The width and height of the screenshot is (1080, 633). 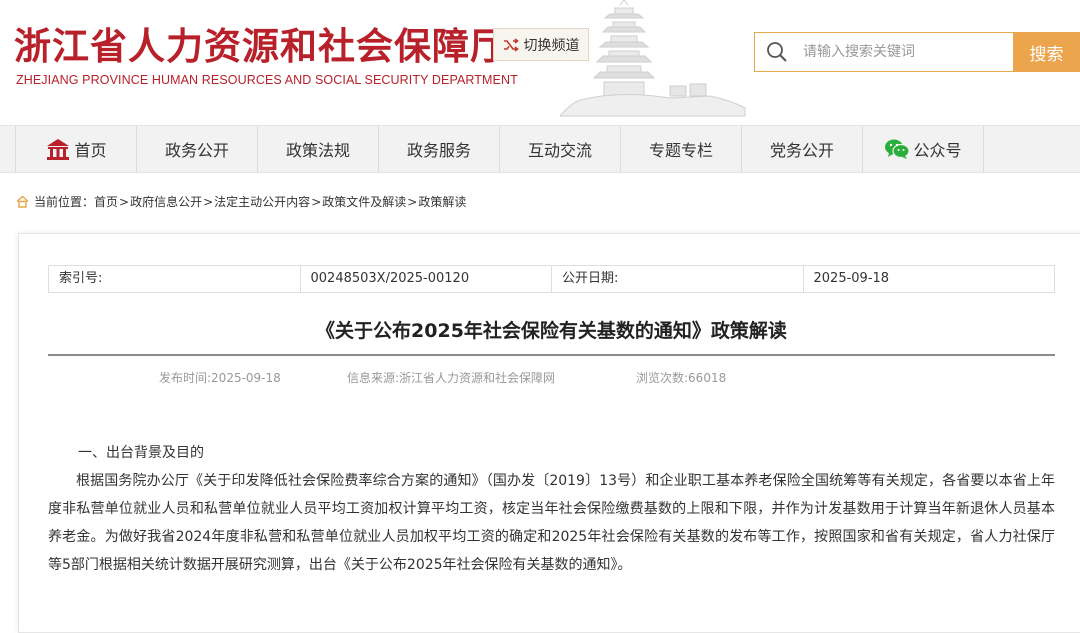 I want to click on publish-time: 发布时间:2025-09-18, so click(x=220, y=378).